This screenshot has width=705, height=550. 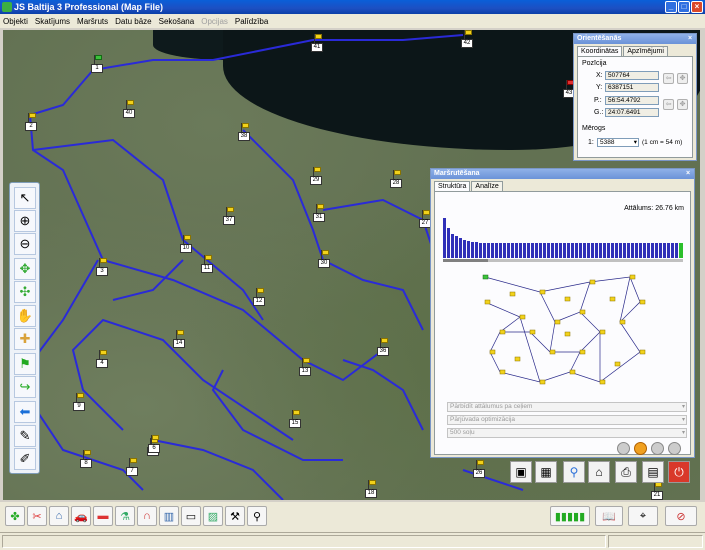 What do you see at coordinates (80, 402) in the screenshot?
I see `map-flag: 9` at bounding box center [80, 402].